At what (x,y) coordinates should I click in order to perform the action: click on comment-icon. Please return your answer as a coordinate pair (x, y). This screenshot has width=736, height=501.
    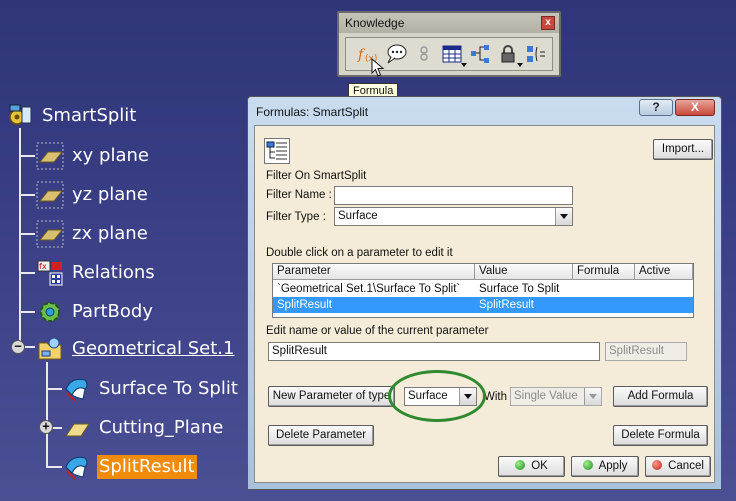
    Looking at the image, I should click on (397, 54).